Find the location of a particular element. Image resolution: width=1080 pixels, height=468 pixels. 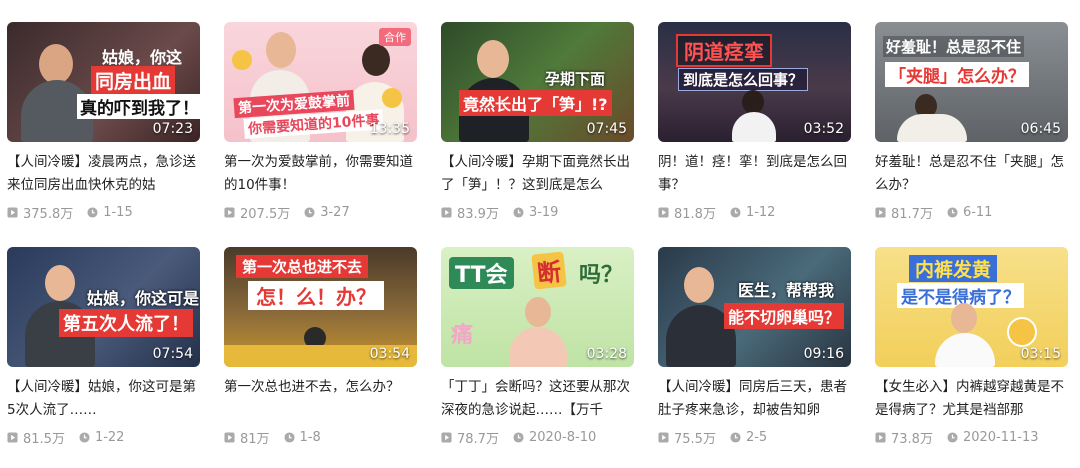

video-thumbnail: 内裤发黄 是不是得病了？ 03:15 is located at coordinates (971, 307).